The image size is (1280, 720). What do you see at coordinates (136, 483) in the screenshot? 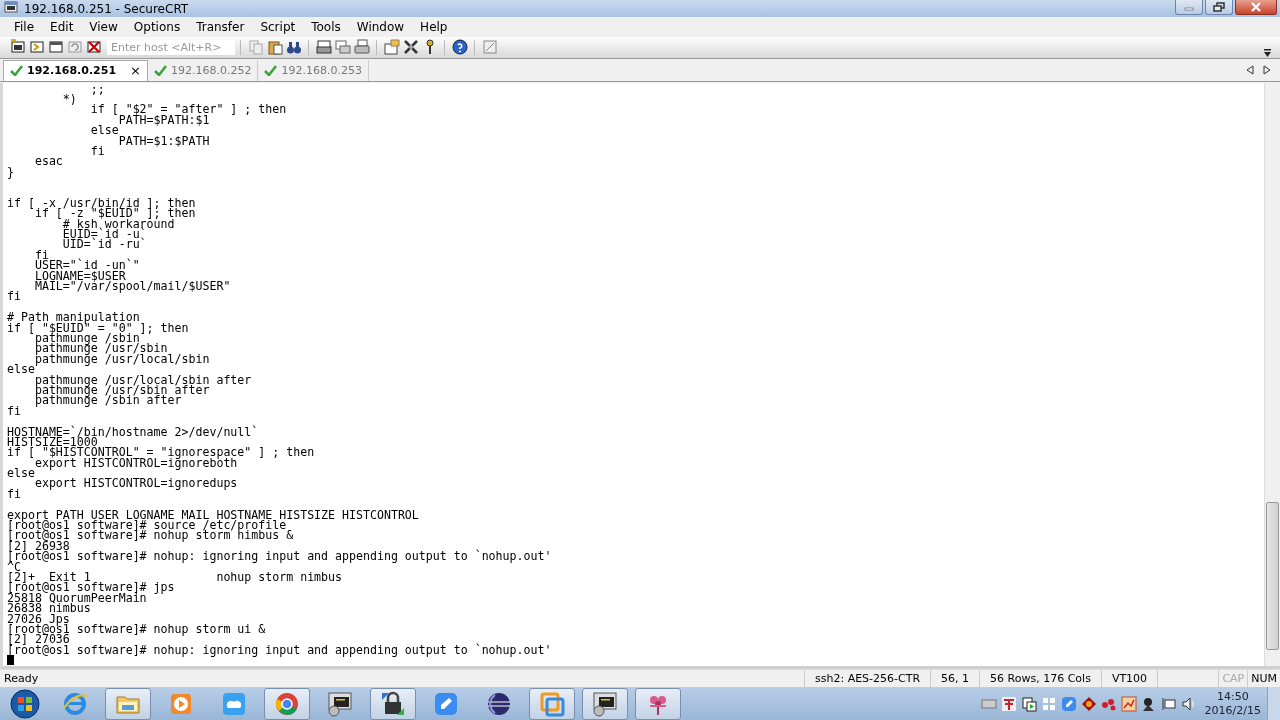
I see `terminal-line: export HISTCONTROL=ignoredups` at bounding box center [136, 483].